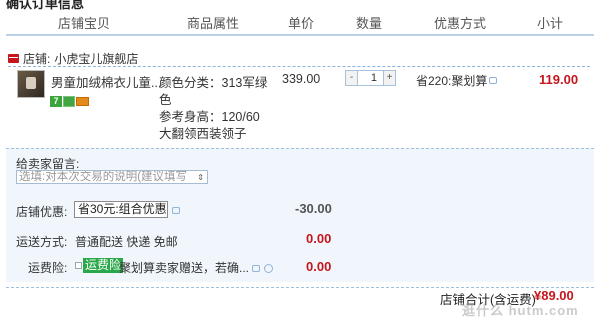  I want to click on store-discount-amount: -30.00, so click(313, 208).